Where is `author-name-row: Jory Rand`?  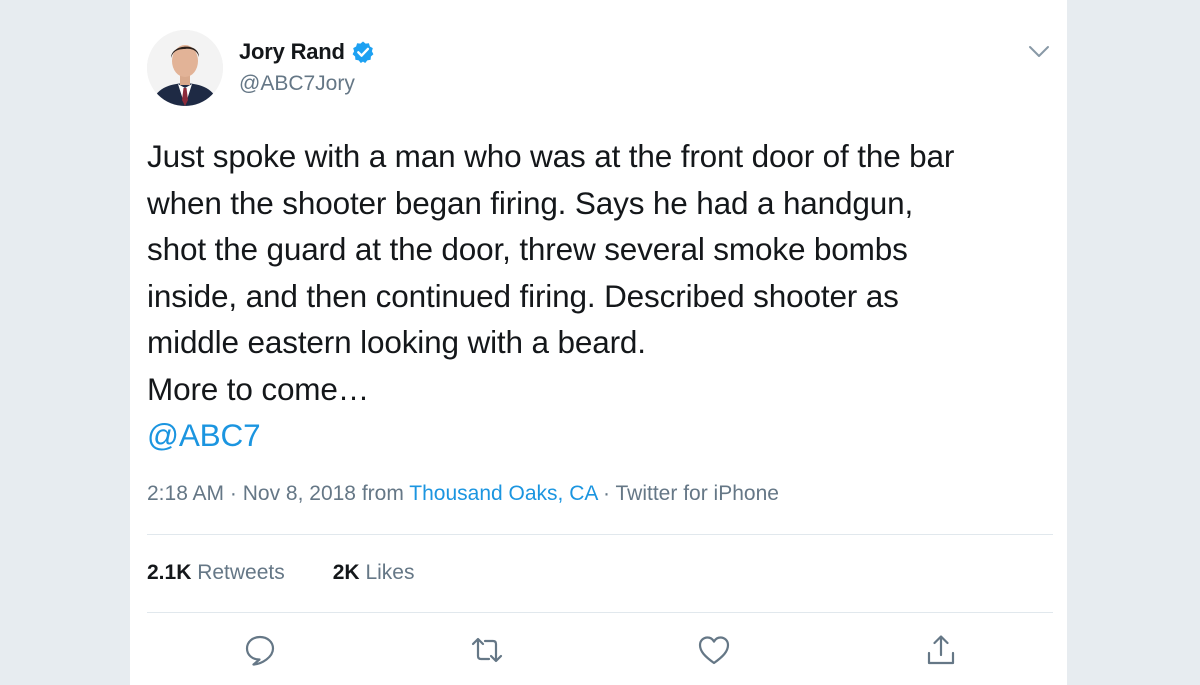 author-name-row: Jory Rand is located at coordinates (307, 52).